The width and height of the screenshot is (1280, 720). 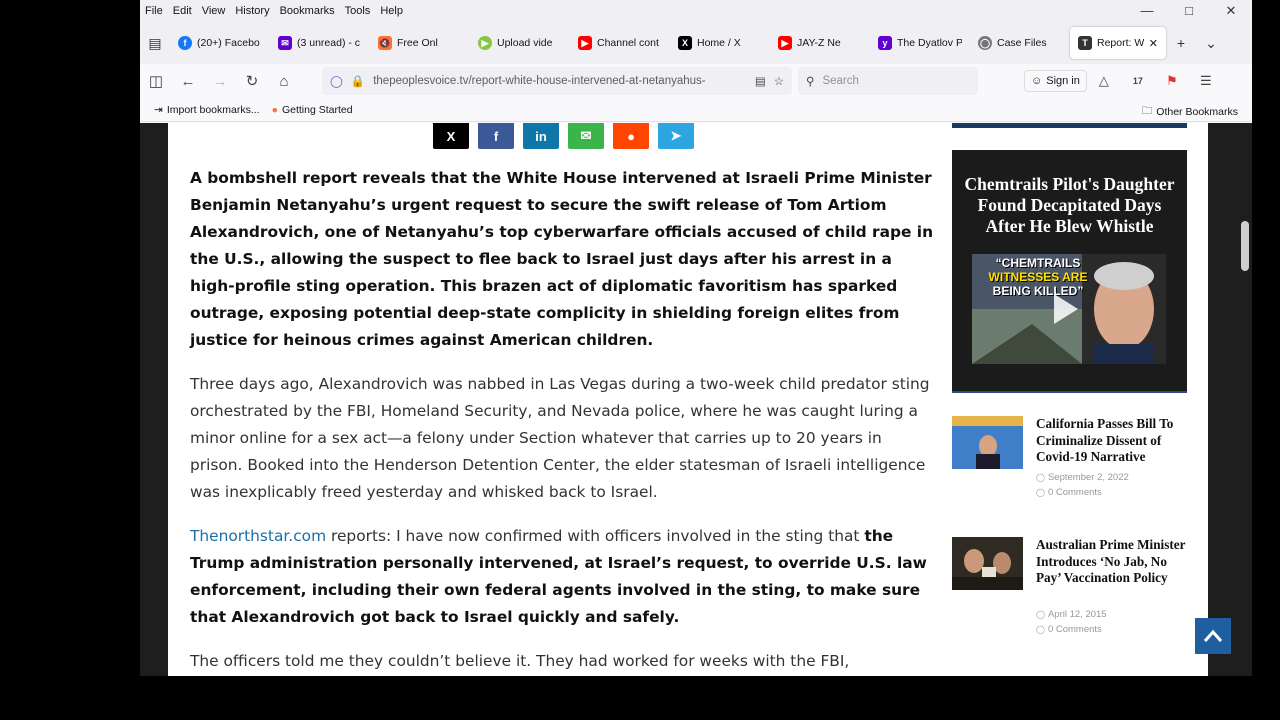 I want to click on reload-icon: ↻, so click(x=252, y=81).